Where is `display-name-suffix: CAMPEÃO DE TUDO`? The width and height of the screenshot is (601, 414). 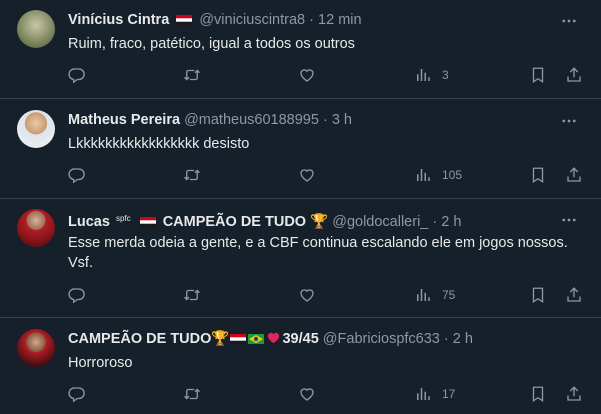 display-name-suffix: CAMPEÃO DE TUDO is located at coordinates (234, 222).